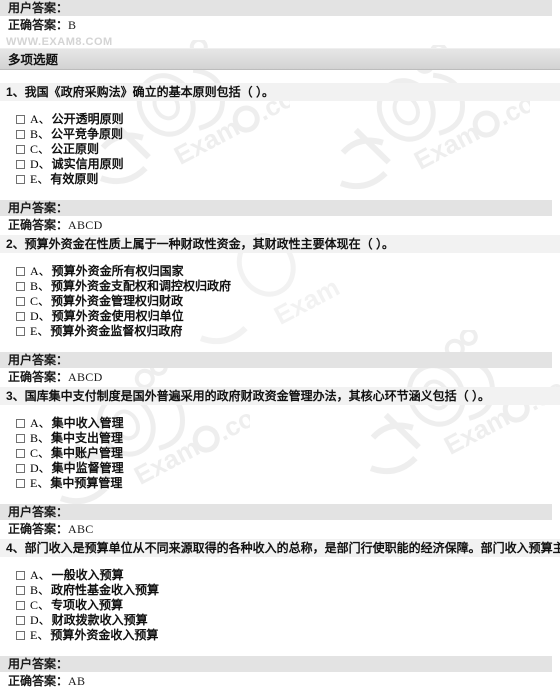  I want to click on option-item: A、 一般收入预算, so click(288, 575).